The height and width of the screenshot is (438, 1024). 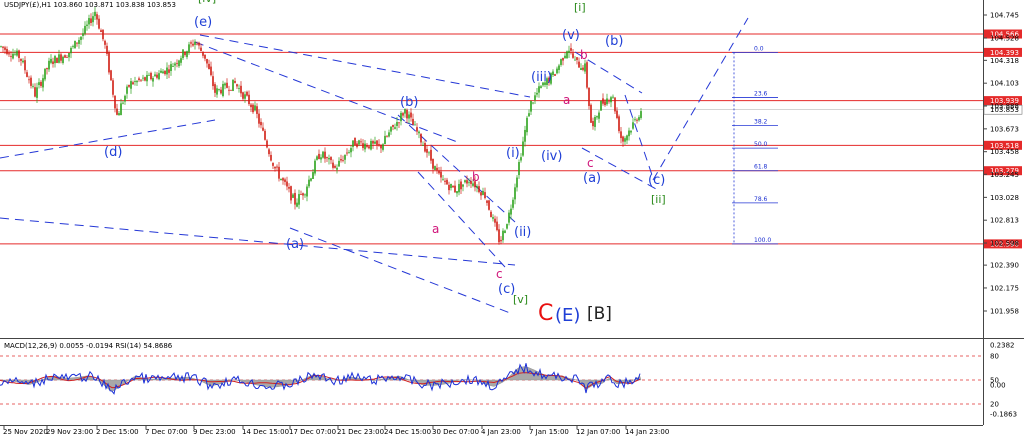 What do you see at coordinates (571, 35) in the screenshot?
I see `wave-label: (v)` at bounding box center [571, 35].